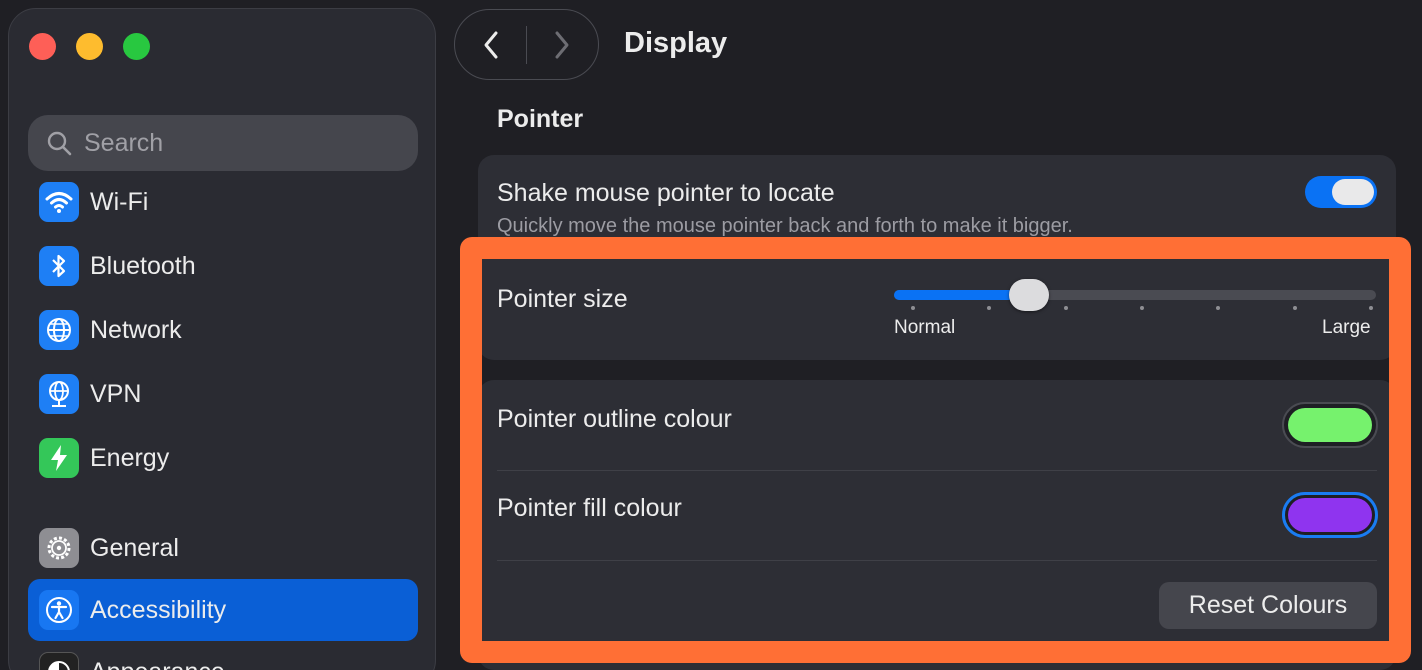 Image resolution: width=1422 pixels, height=670 pixels. I want to click on sidebar-item-accessibility: Accessibility, so click(223, 610).